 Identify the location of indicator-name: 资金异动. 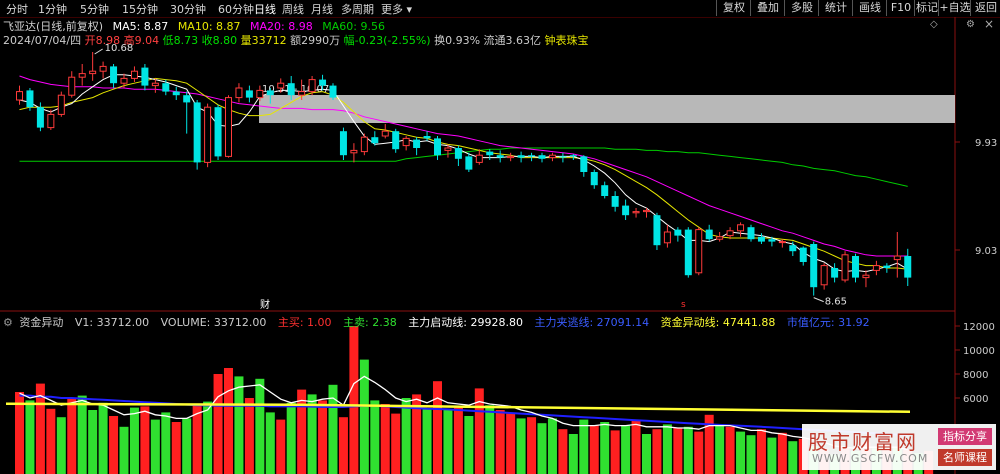
(41, 322).